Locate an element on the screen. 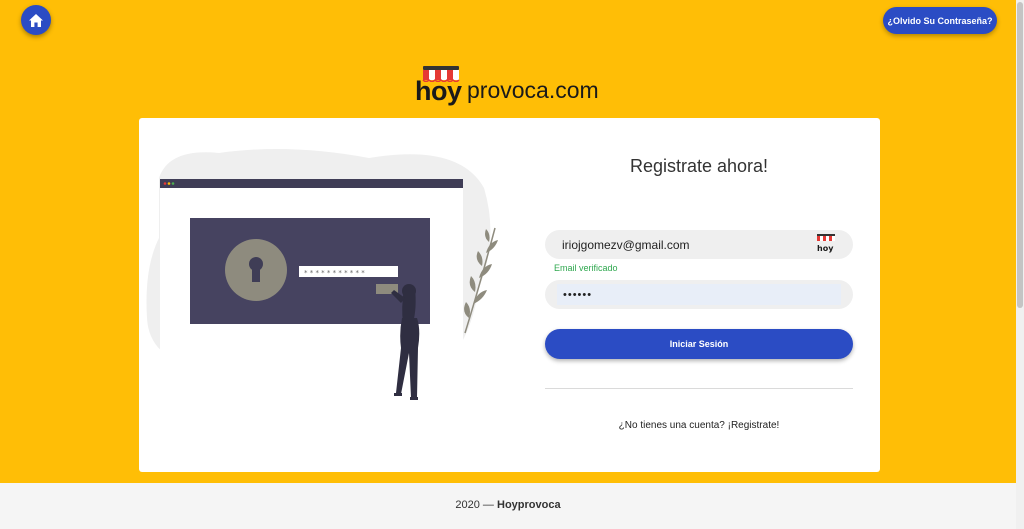 Image resolution: width=1024 pixels, height=529 pixels. footer-brand: Hoyprovoca is located at coordinates (529, 505).